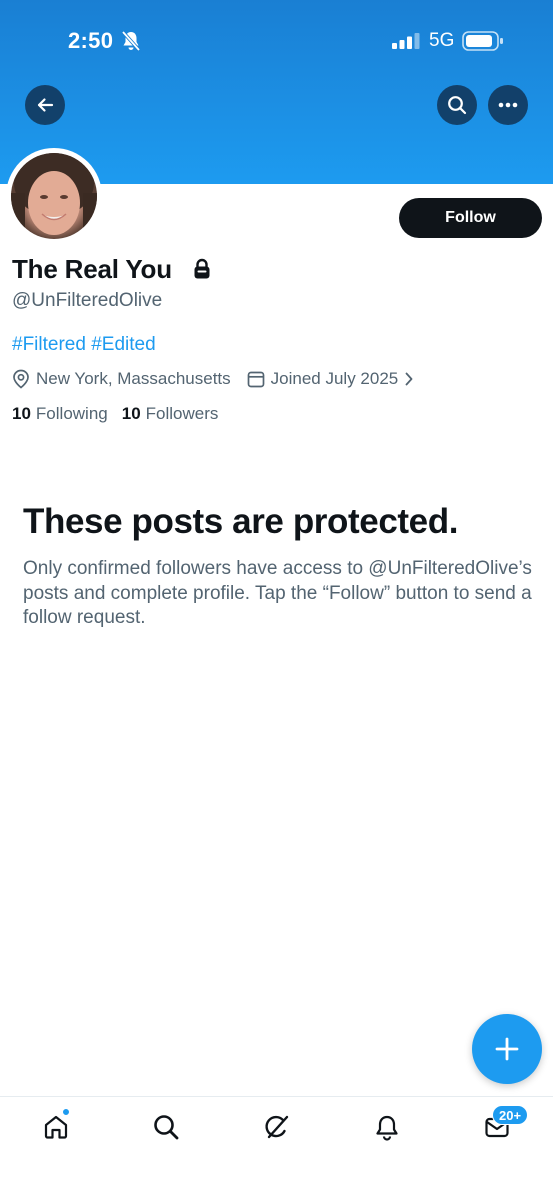  Describe the element at coordinates (84, 345) in the screenshot. I see `bio-hashtags: #Filtered #Edited` at that location.